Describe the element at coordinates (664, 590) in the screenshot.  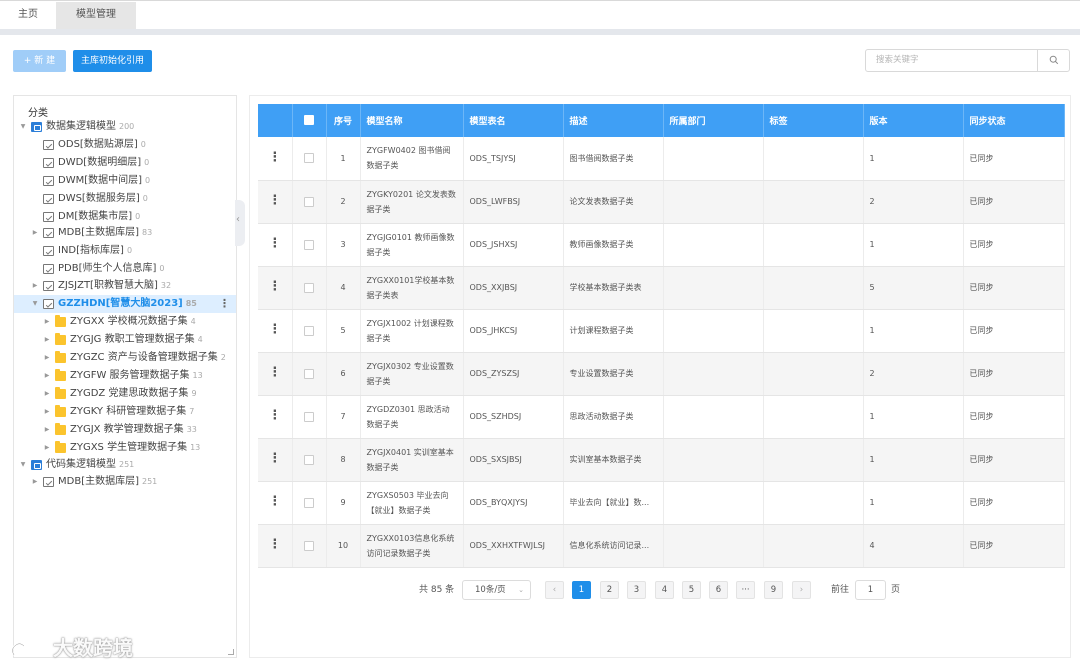
I see `page-number-button: 4` at that location.